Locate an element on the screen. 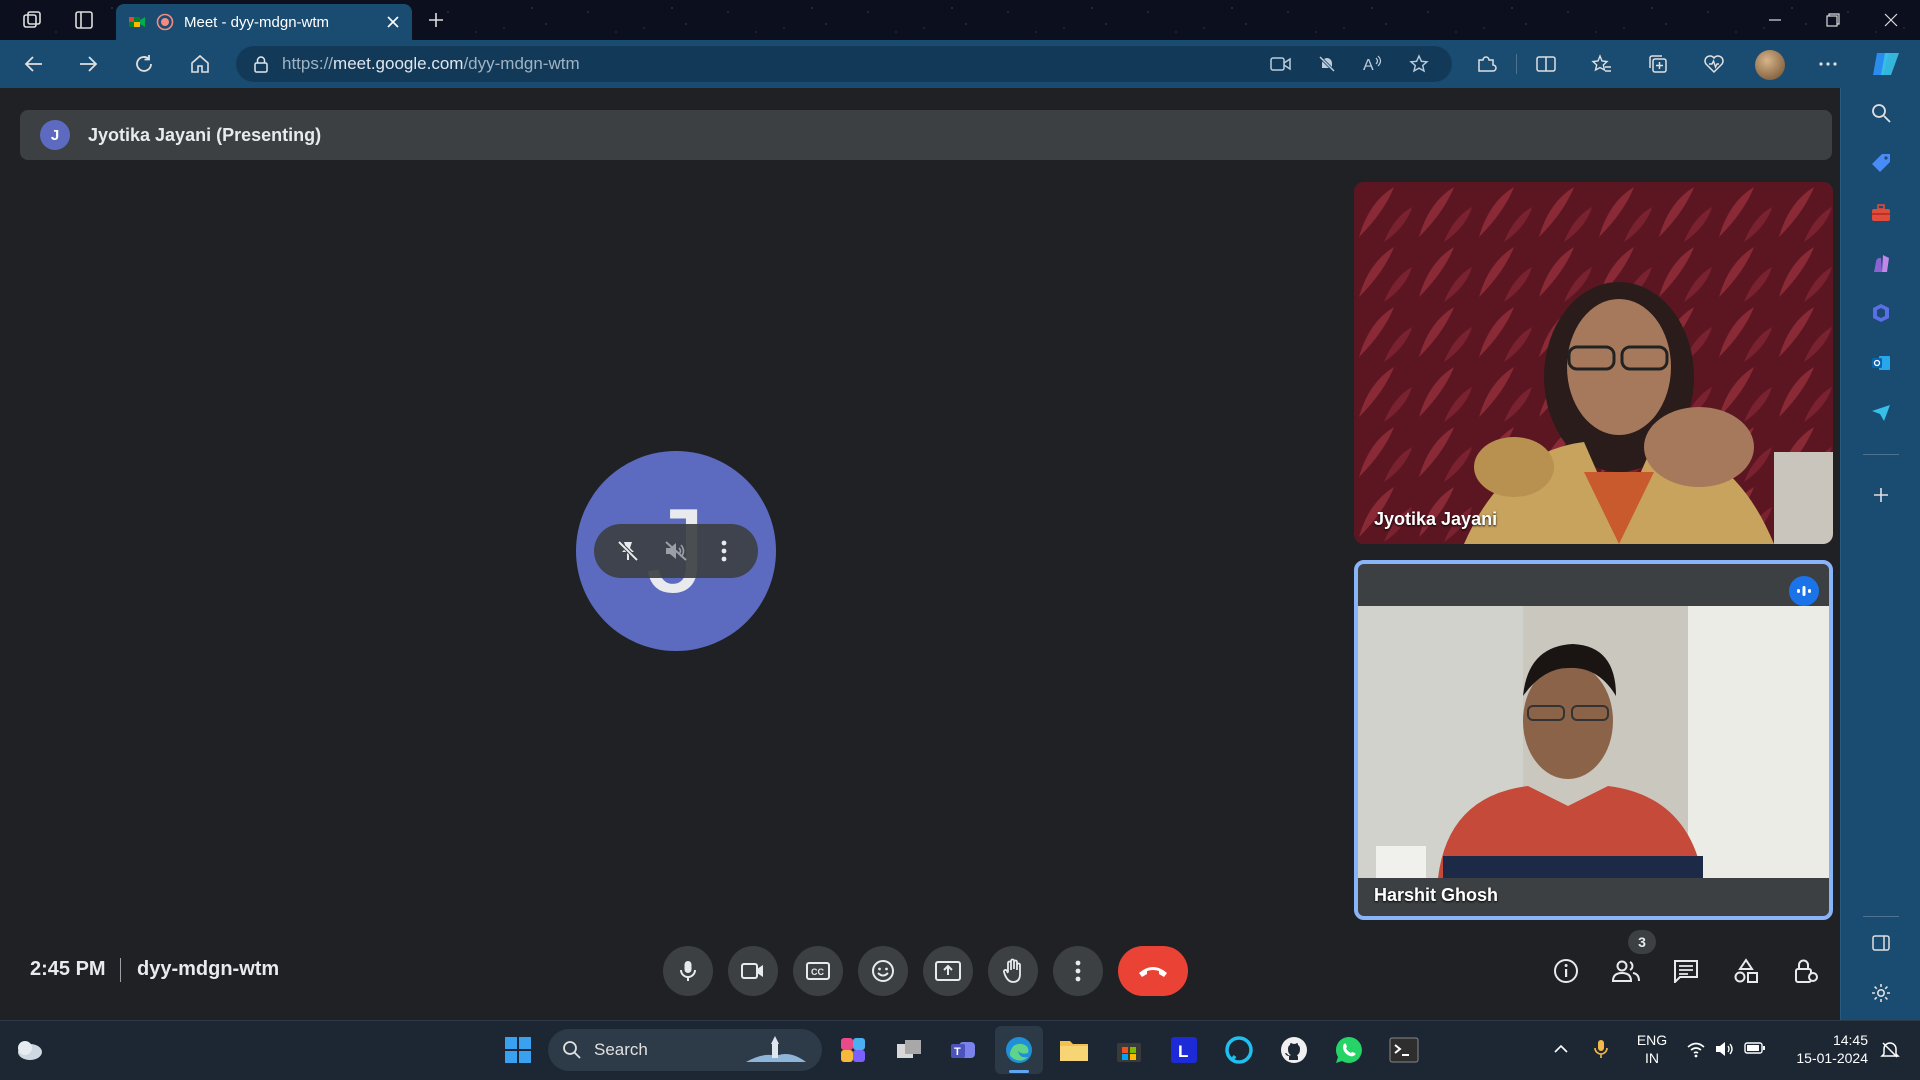  new-tab-icon is located at coordinates (436, 20).